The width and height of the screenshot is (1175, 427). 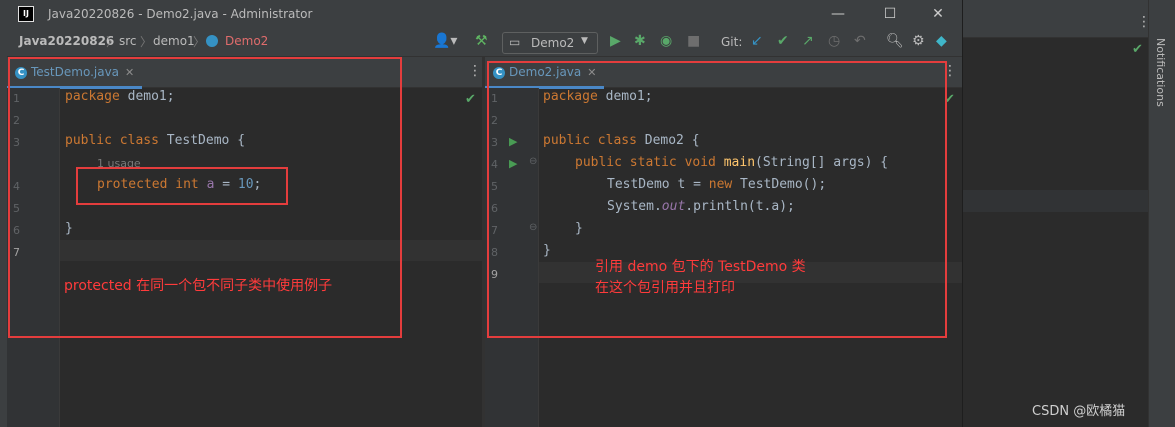 What do you see at coordinates (860, 41) in the screenshot?
I see `rollback-icon: ↶` at bounding box center [860, 41].